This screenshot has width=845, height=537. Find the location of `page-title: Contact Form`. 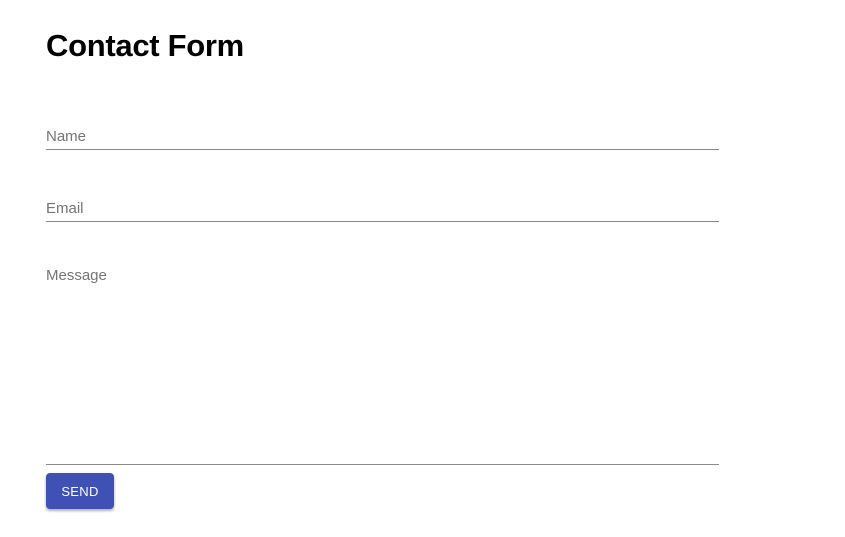

page-title: Contact Form is located at coordinates (145, 45).